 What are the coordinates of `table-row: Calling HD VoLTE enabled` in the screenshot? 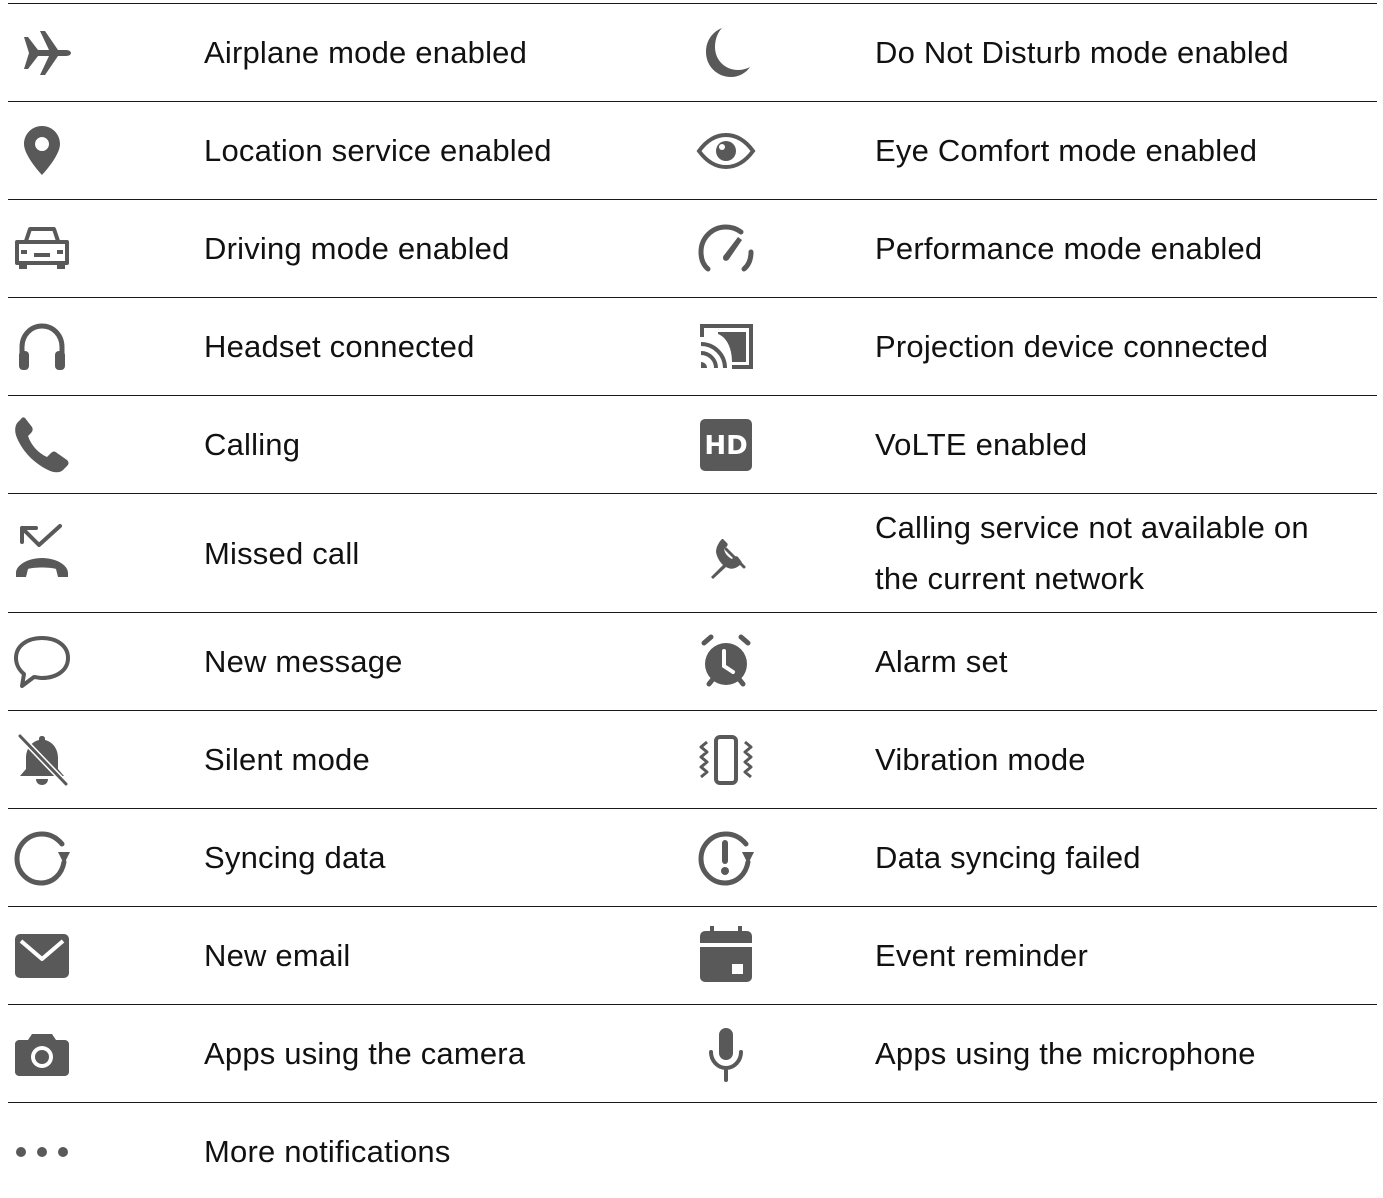 It's located at (692, 444).